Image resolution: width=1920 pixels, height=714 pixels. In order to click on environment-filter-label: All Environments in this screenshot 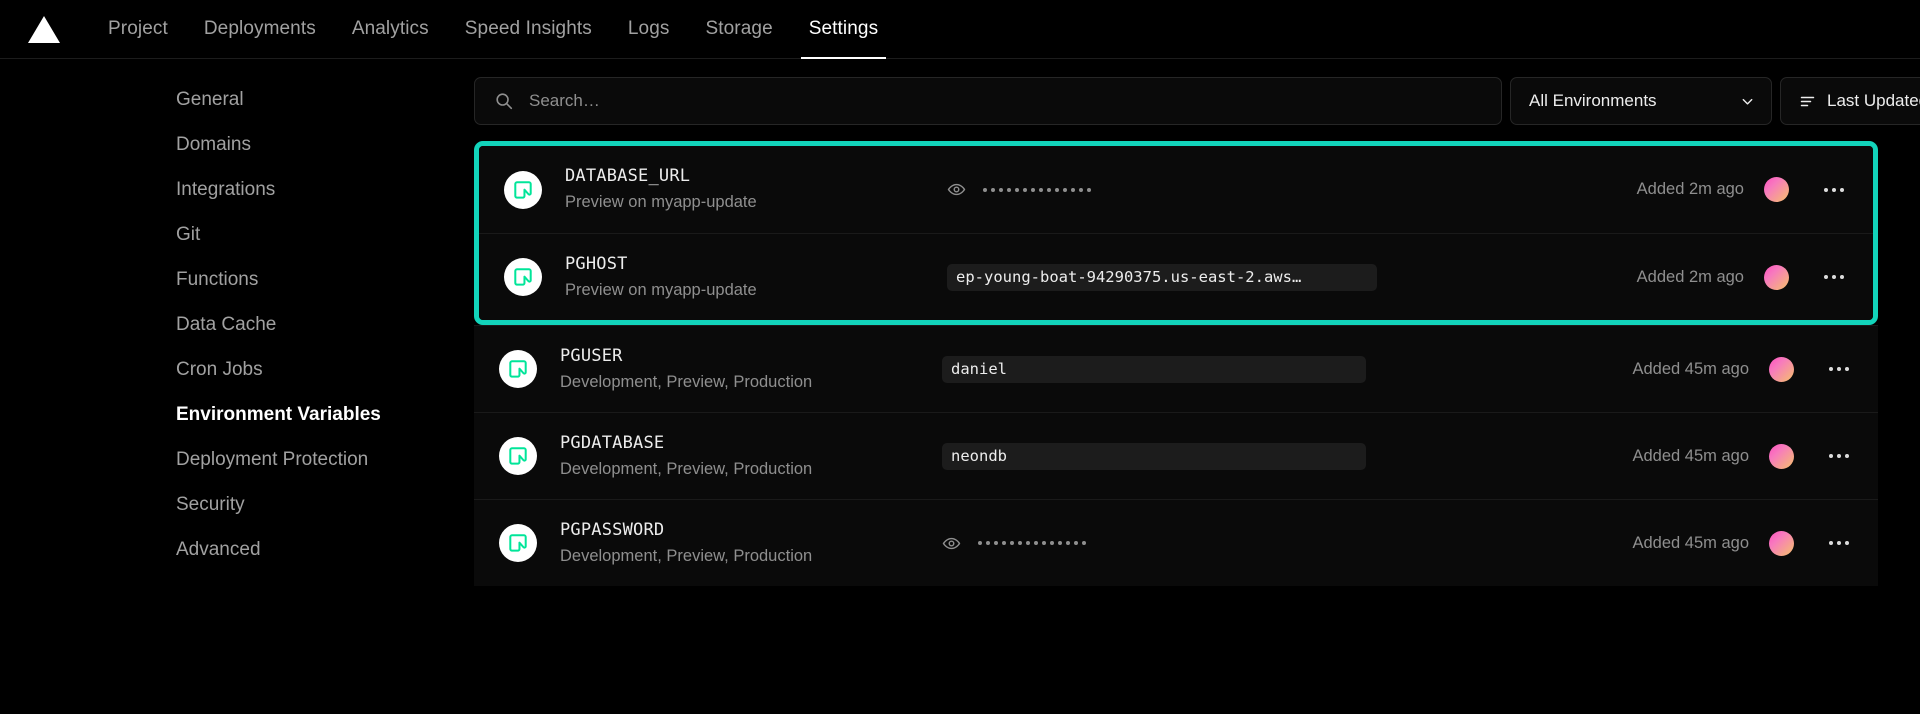, I will do `click(1593, 100)`.